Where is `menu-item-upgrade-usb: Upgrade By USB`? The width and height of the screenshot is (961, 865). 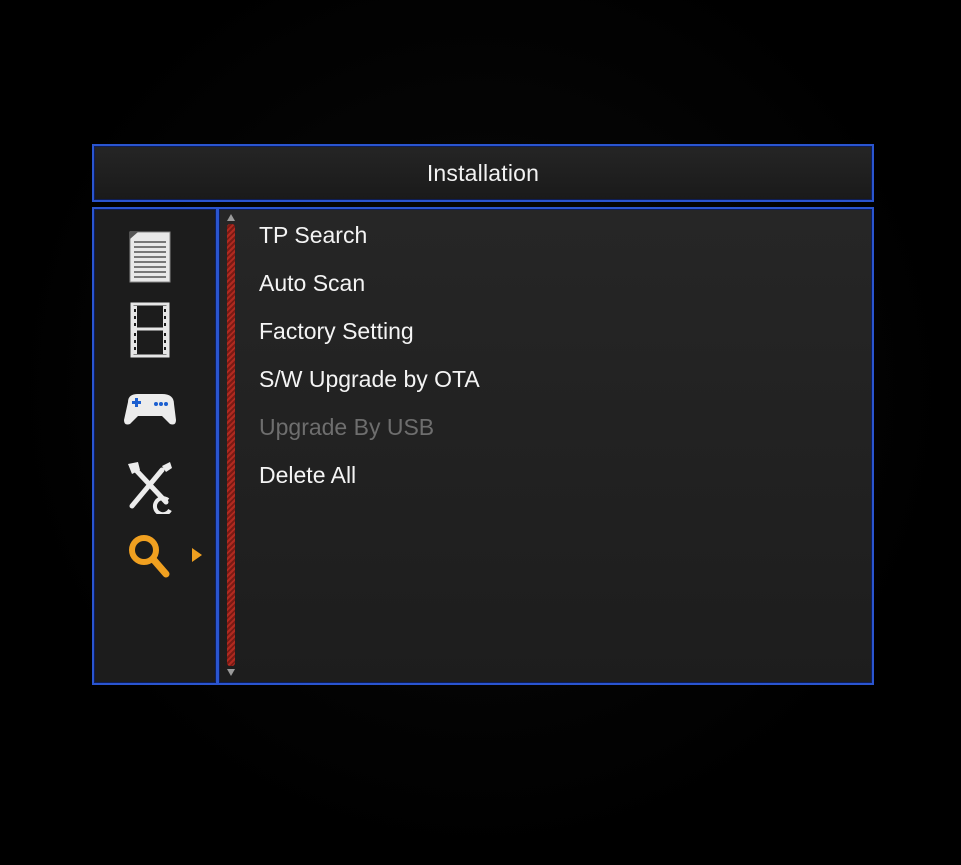
menu-item-upgrade-usb: Upgrade By USB is located at coordinates (347, 427).